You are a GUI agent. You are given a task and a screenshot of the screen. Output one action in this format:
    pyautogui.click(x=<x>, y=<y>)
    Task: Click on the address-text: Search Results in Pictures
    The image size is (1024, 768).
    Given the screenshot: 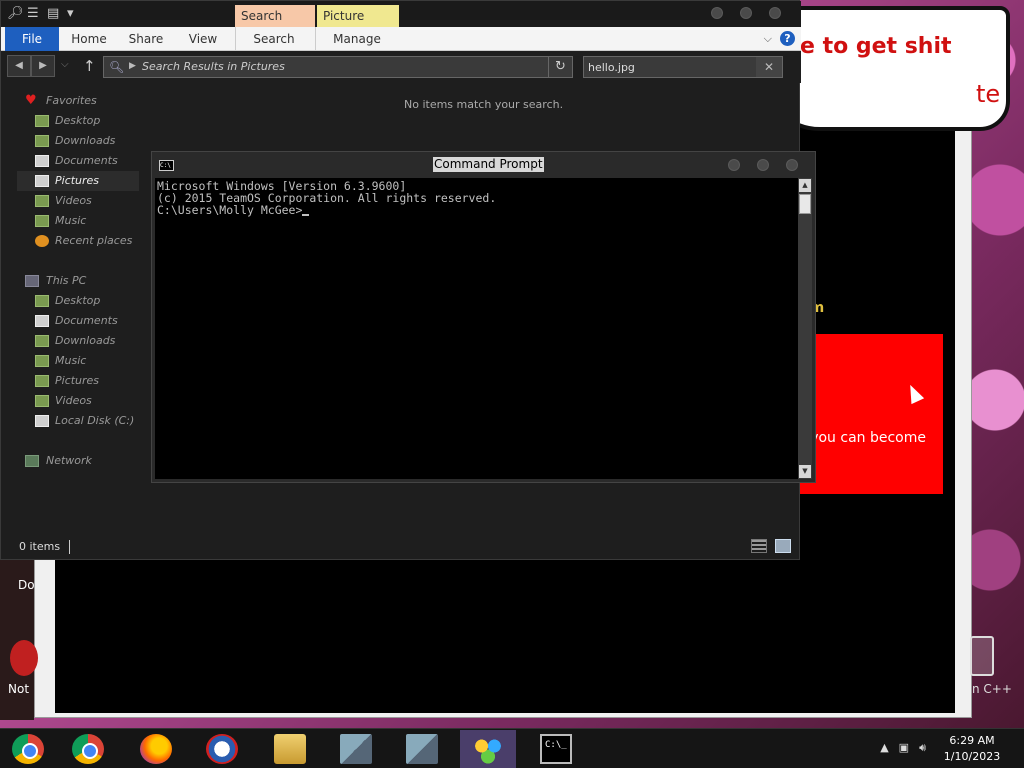 What is the action you would take?
    pyautogui.click(x=213, y=66)
    